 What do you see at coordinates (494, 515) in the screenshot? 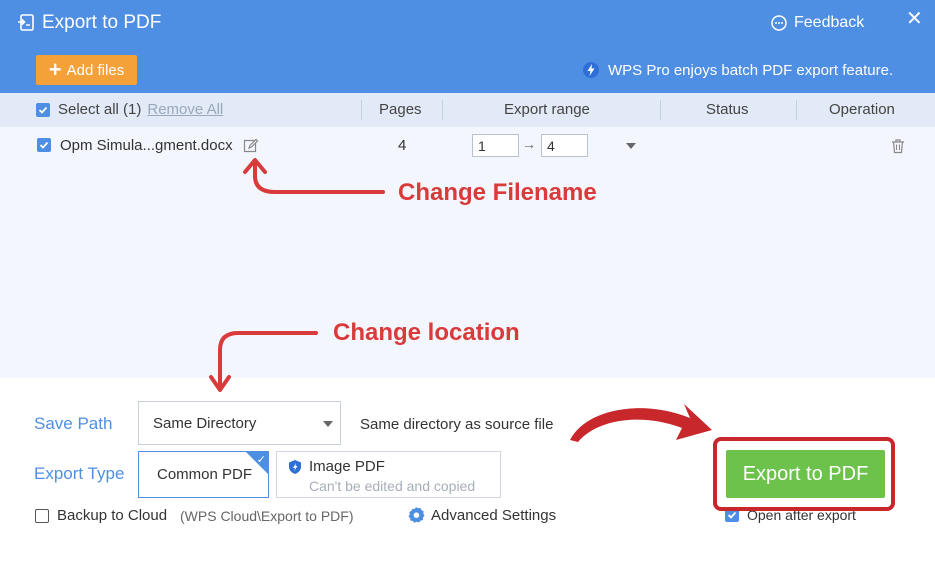
I see `advanced-settings-label: Advanced Settings` at bounding box center [494, 515].